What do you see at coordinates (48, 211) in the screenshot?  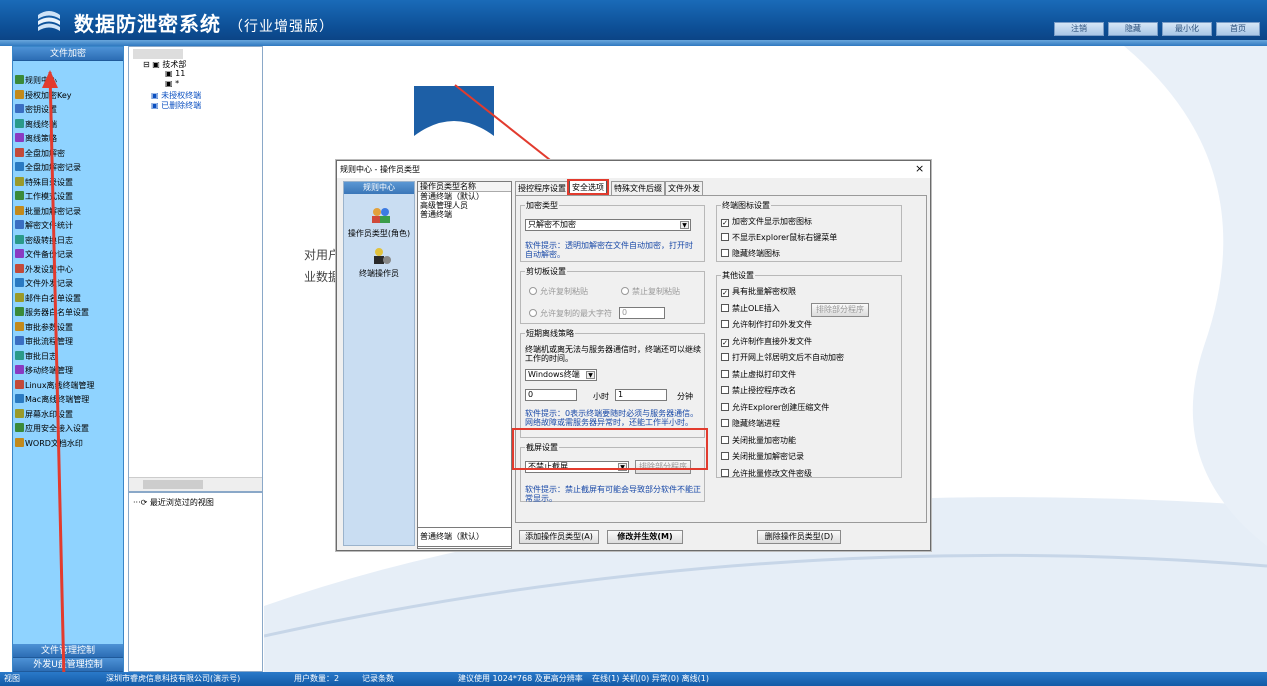 I see `sidebar-item: 批量加解密记录` at bounding box center [48, 211].